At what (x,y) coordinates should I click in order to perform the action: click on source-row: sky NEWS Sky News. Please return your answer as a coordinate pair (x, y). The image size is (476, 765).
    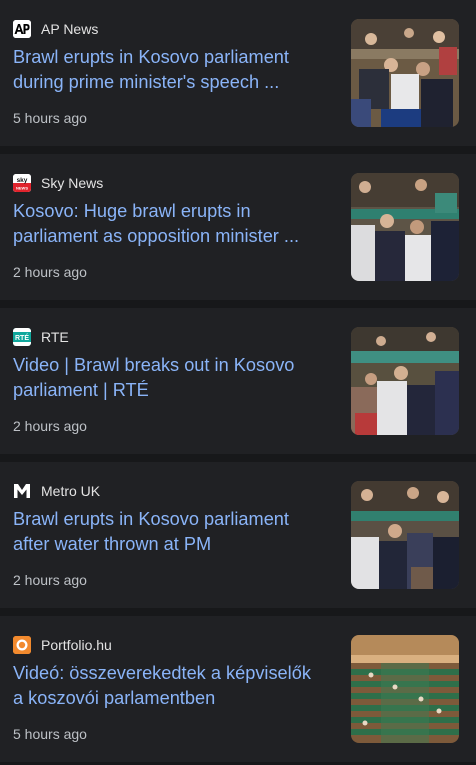
    Looking at the image, I should click on (58, 183).